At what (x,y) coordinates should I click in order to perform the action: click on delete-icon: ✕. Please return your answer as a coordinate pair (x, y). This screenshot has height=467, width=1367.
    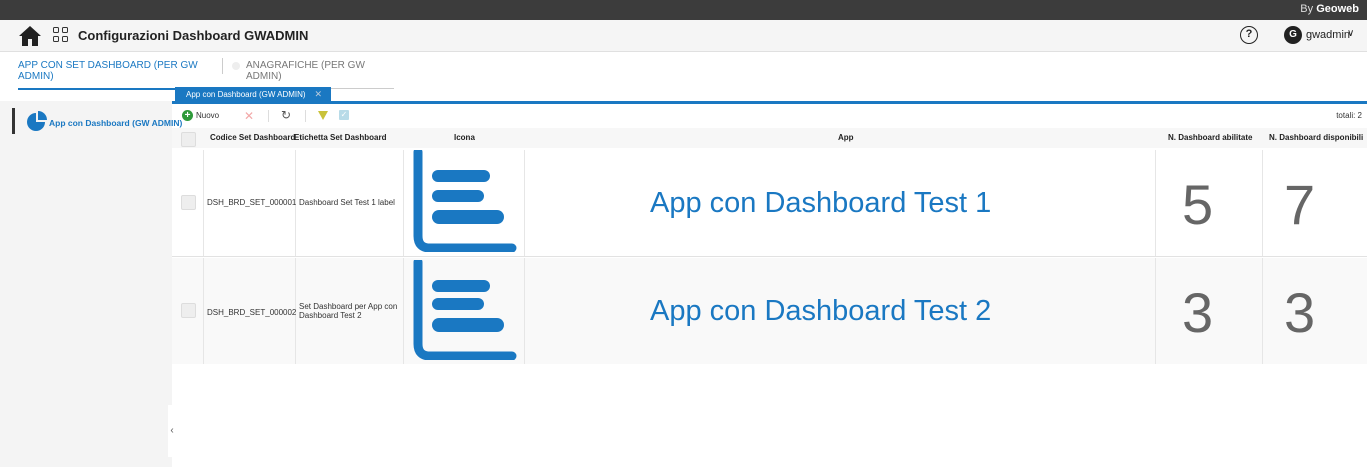
    Looking at the image, I should click on (249, 116).